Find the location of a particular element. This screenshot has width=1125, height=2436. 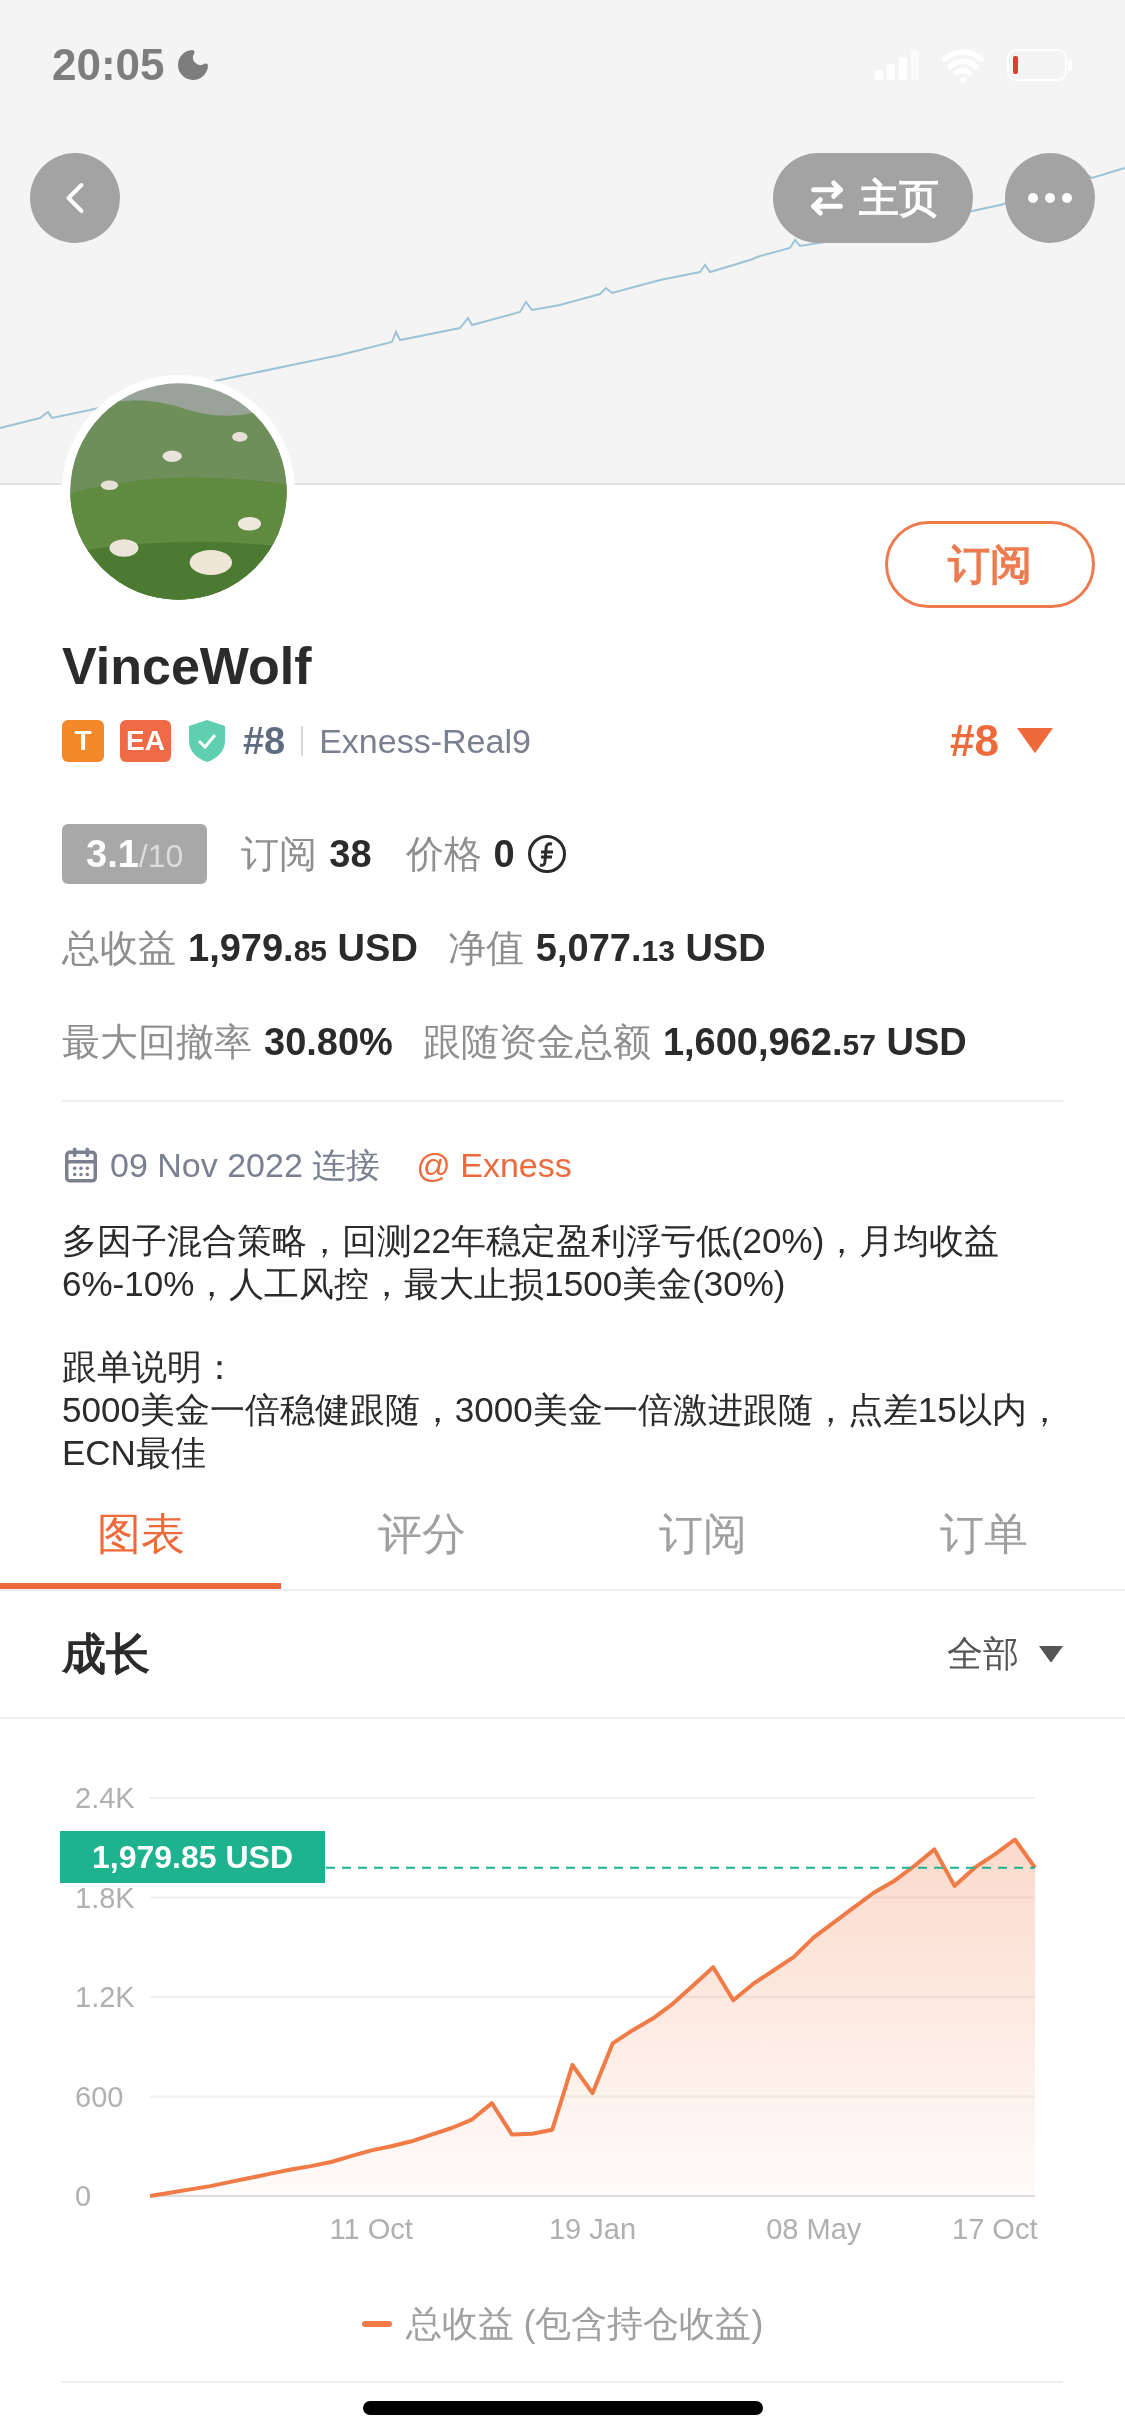

metric-value: 5,077.13 USD is located at coordinates (650, 948).